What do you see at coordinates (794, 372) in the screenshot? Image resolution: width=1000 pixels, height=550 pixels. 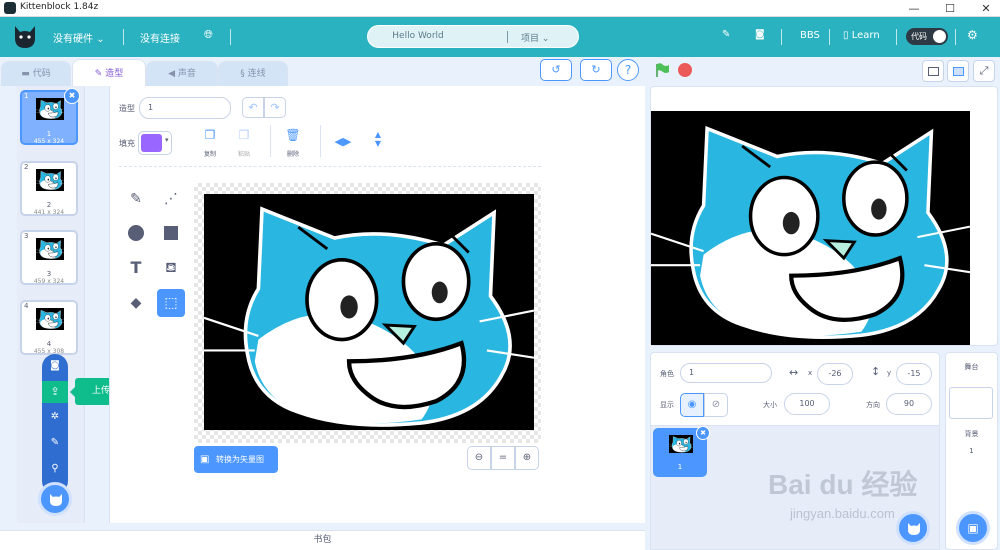 I see `x-arrows-icon: ↔` at bounding box center [794, 372].